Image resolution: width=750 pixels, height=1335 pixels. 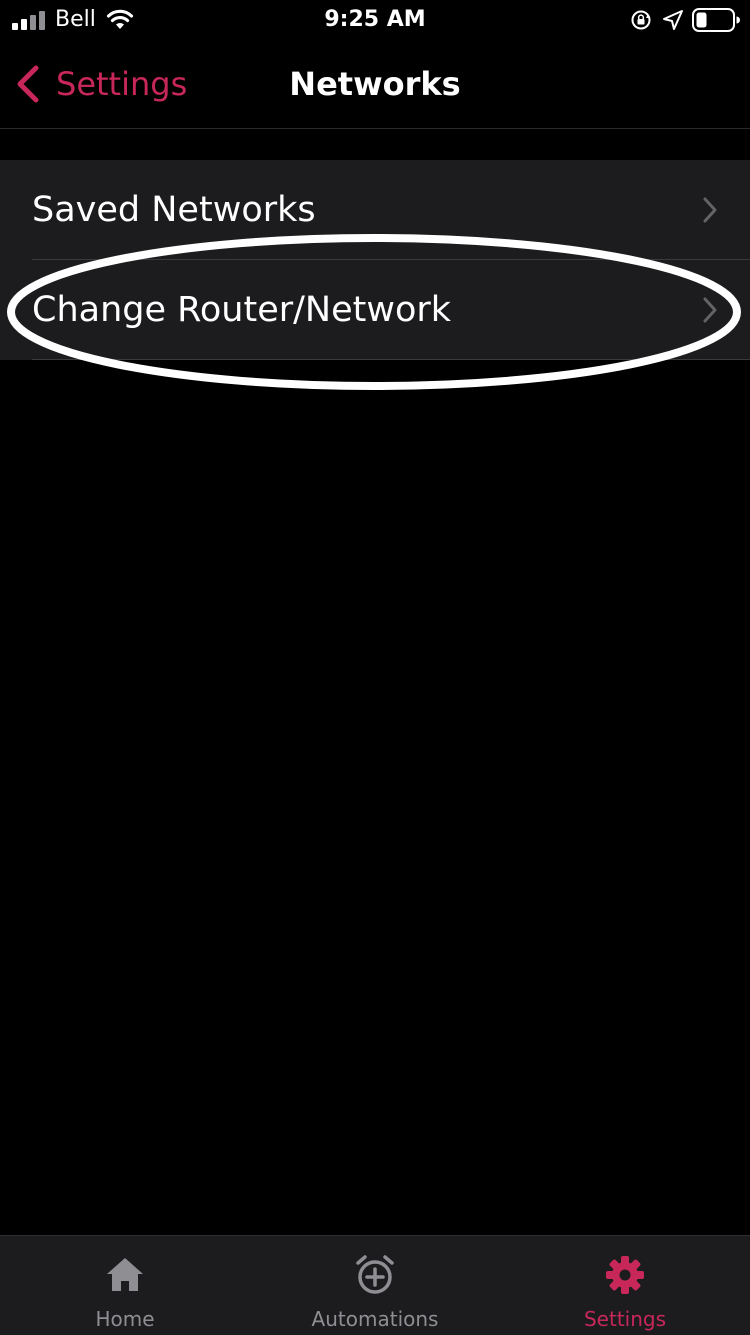 What do you see at coordinates (242, 310) in the screenshot?
I see `list-item-label: Change Router/Network` at bounding box center [242, 310].